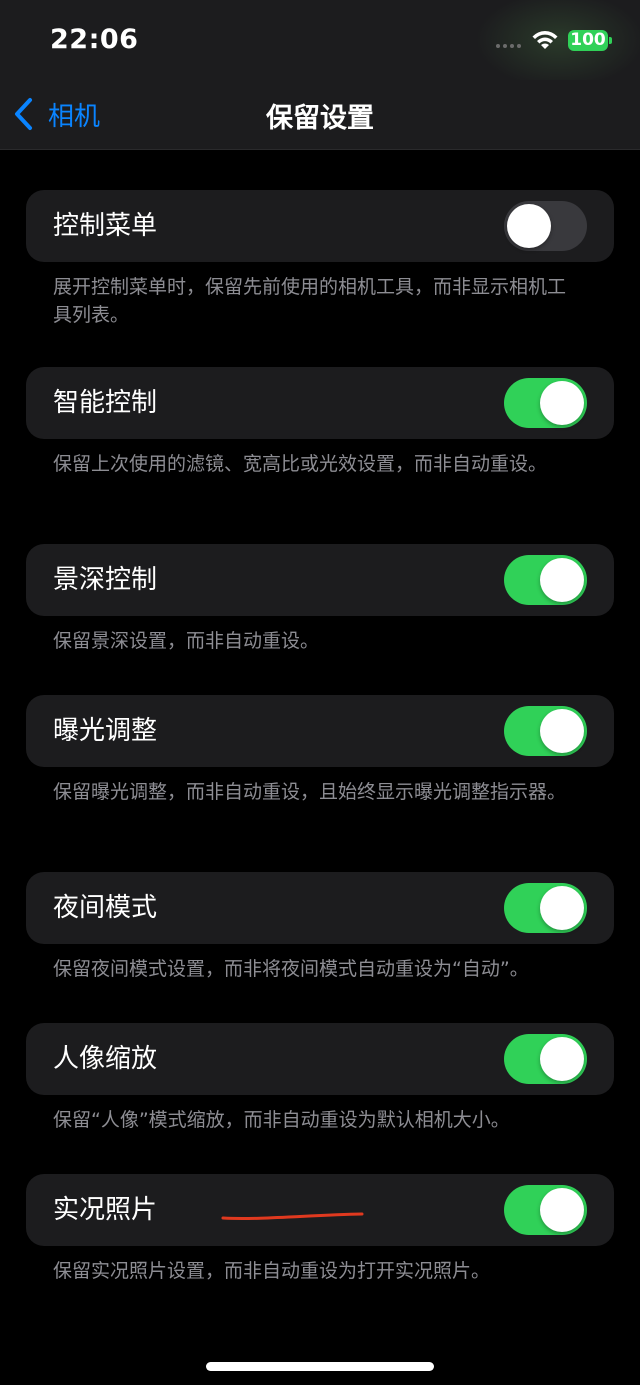  What do you see at coordinates (320, 1366) in the screenshot?
I see `home-indicator` at bounding box center [320, 1366].